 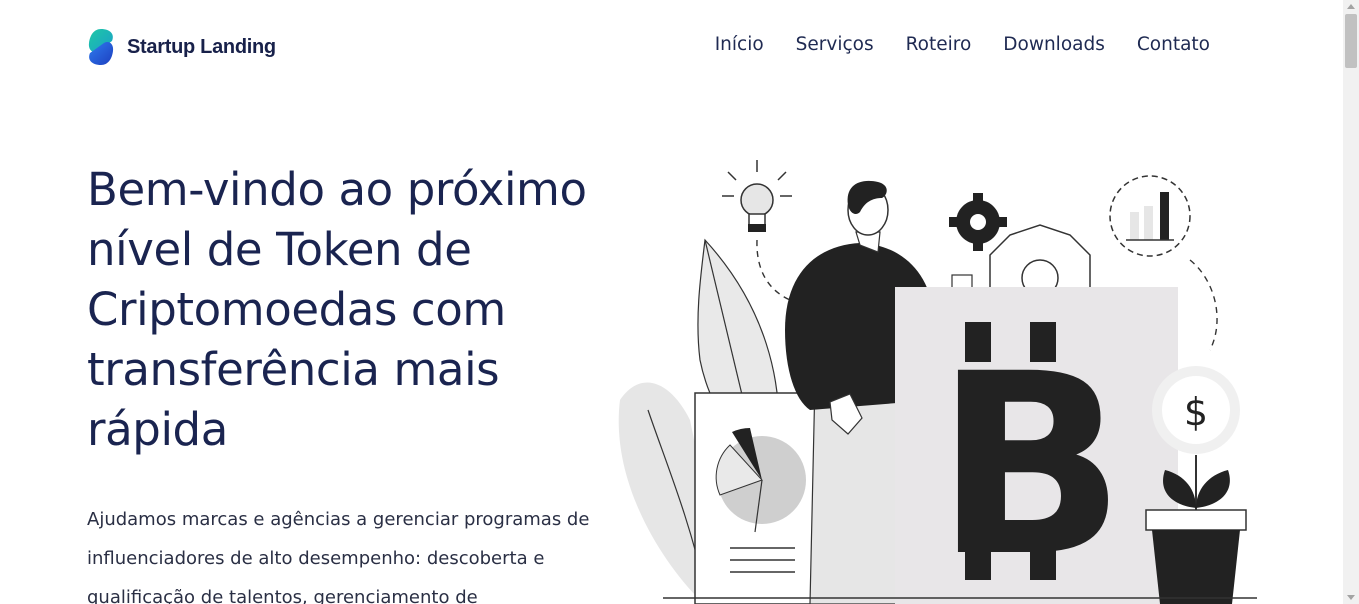 I want to click on nav-item-inicio: Início, so click(x=739, y=44).